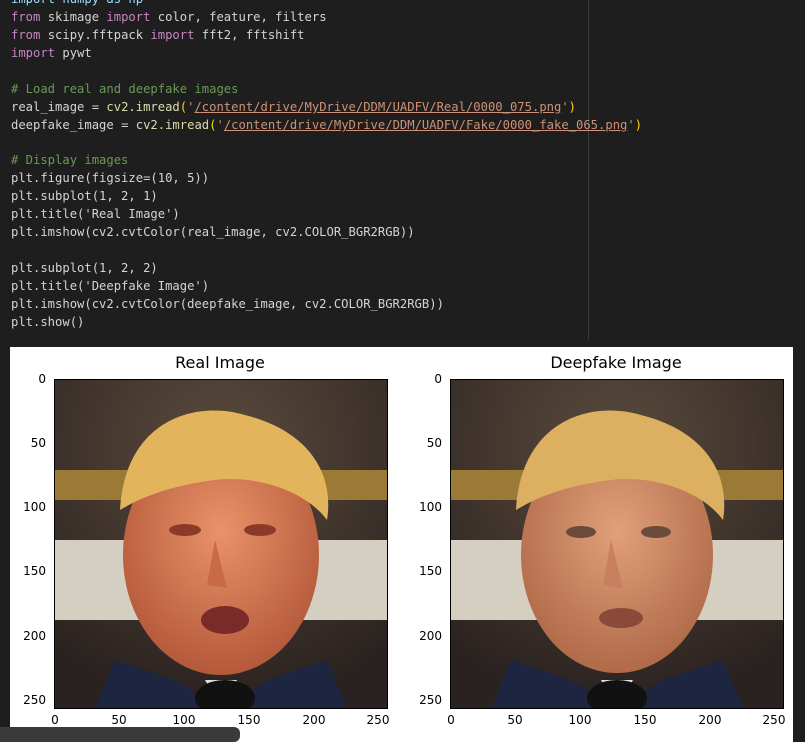  I want to click on left-x-tick-250: 250, so click(378, 720).